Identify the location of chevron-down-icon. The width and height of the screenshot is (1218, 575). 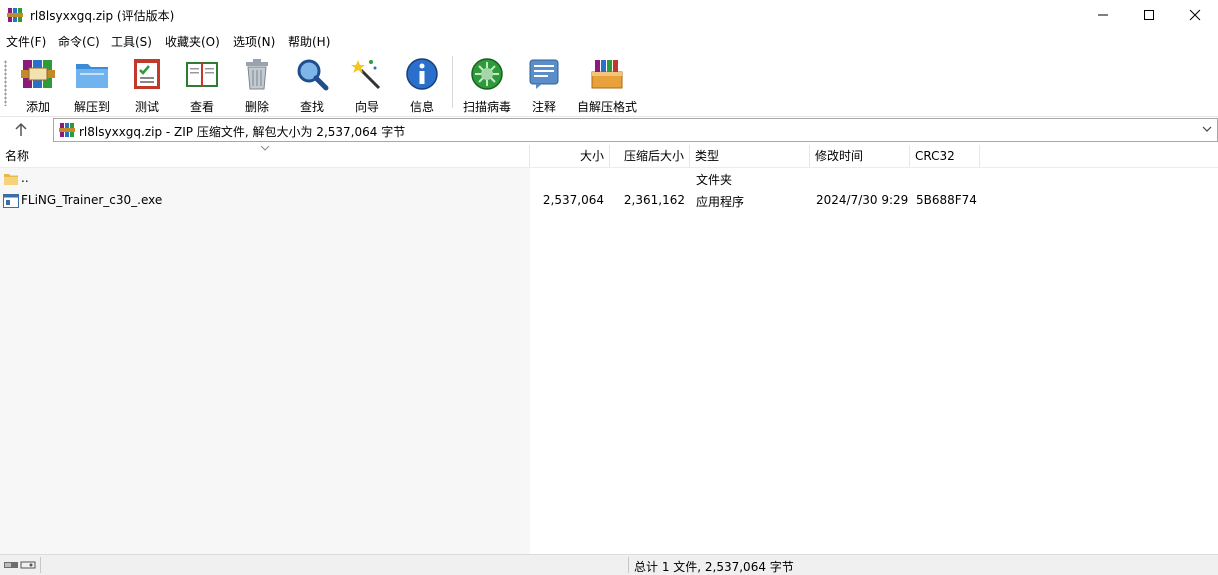
(1207, 129).